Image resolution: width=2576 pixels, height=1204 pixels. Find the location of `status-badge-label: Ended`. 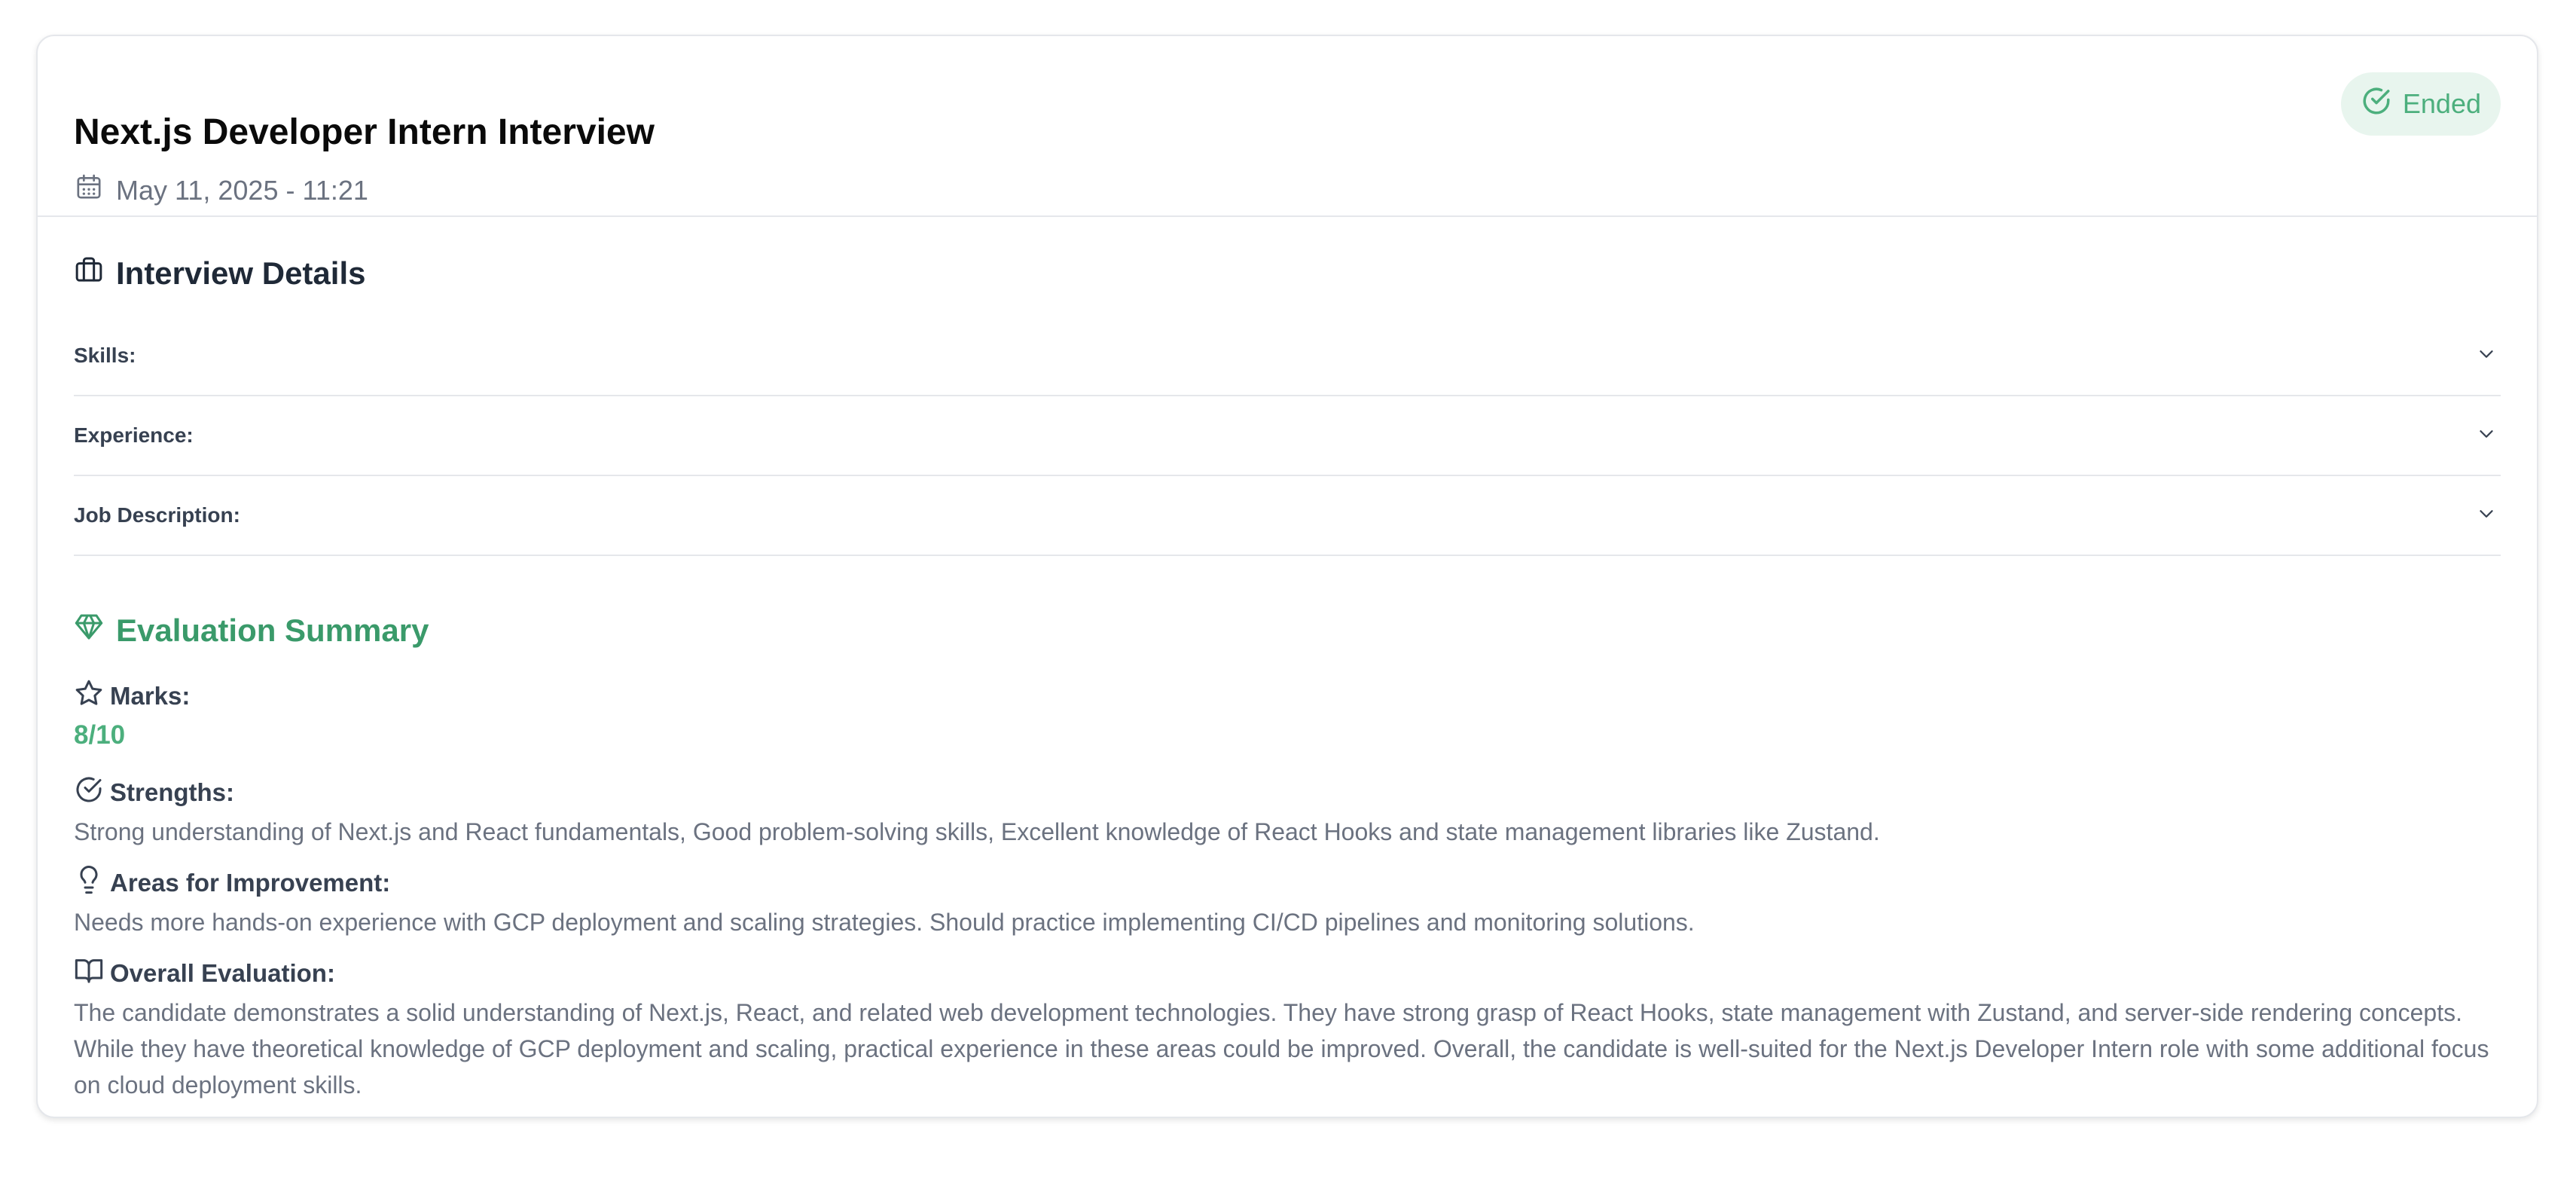

status-badge-label: Ended is located at coordinates (2442, 103).